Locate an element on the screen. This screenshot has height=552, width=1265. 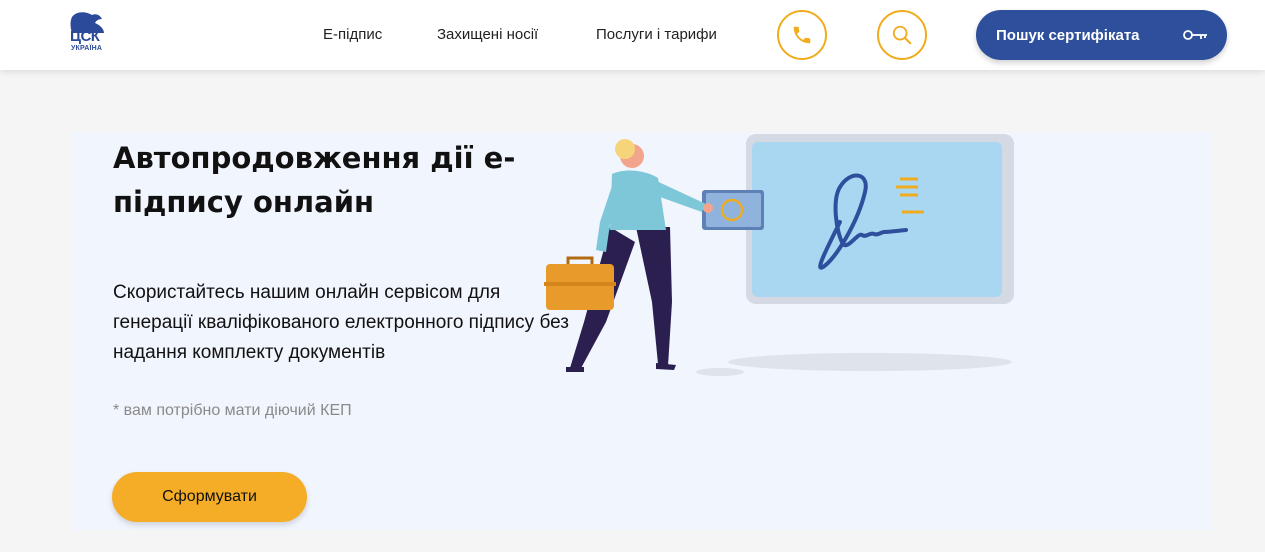
nav-item-services-pricing: Послуги і тарифи is located at coordinates (656, 34).